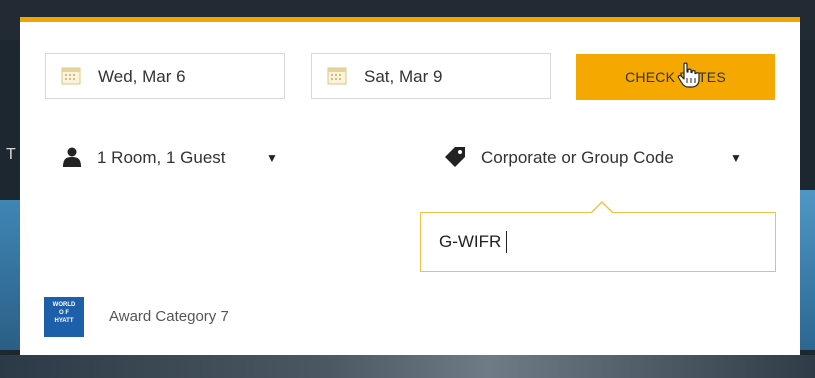 This screenshot has width=815, height=378. Describe the element at coordinates (169, 316) in the screenshot. I see `award-category-label: Award Category 7` at that location.